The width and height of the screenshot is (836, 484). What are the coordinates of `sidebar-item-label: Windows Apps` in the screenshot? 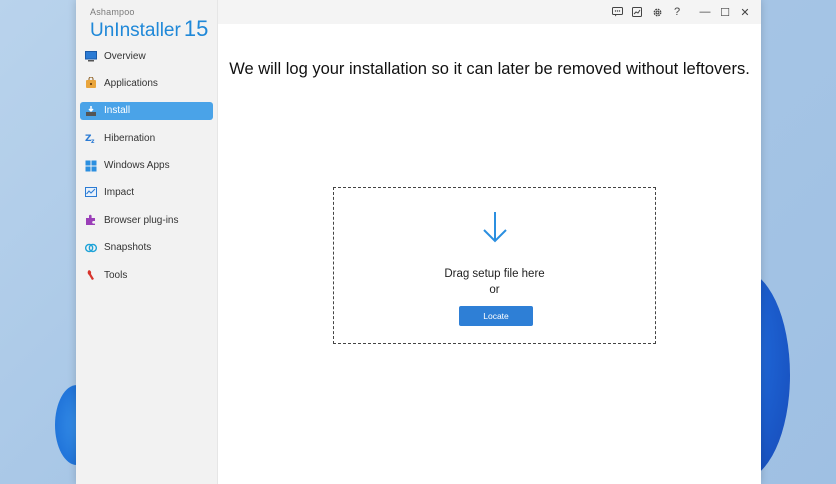 It's located at (137, 166).